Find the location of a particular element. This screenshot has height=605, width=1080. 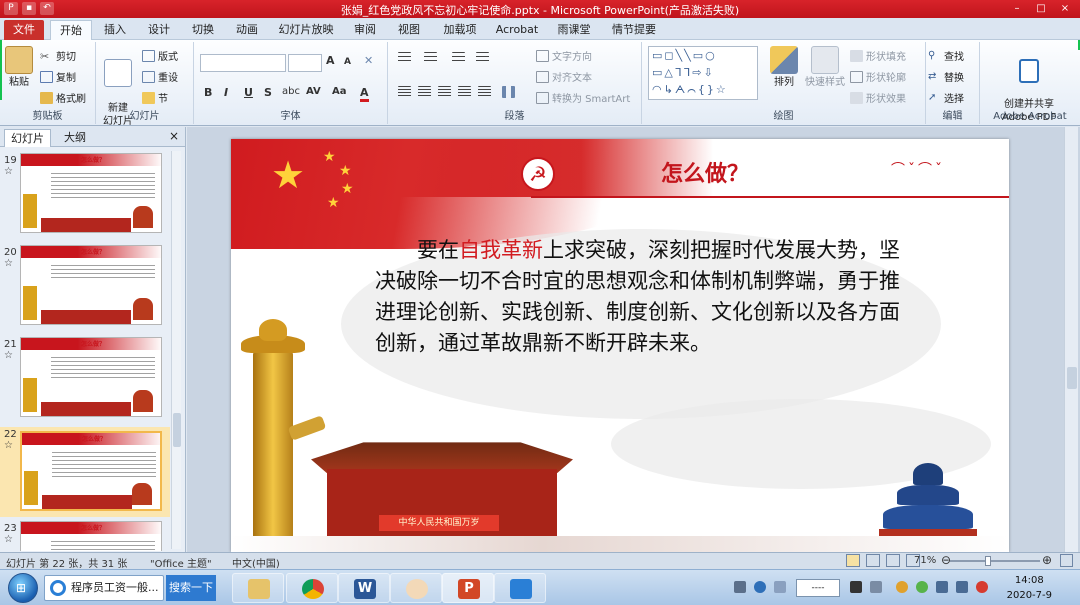

tab-outline: 大纲 is located at coordinates (75, 138).